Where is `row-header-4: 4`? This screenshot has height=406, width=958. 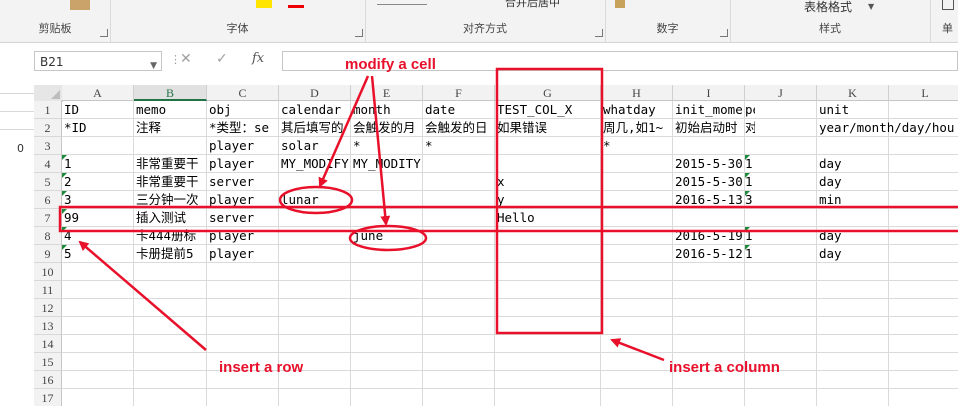
row-header-4: 4 is located at coordinates (48, 164).